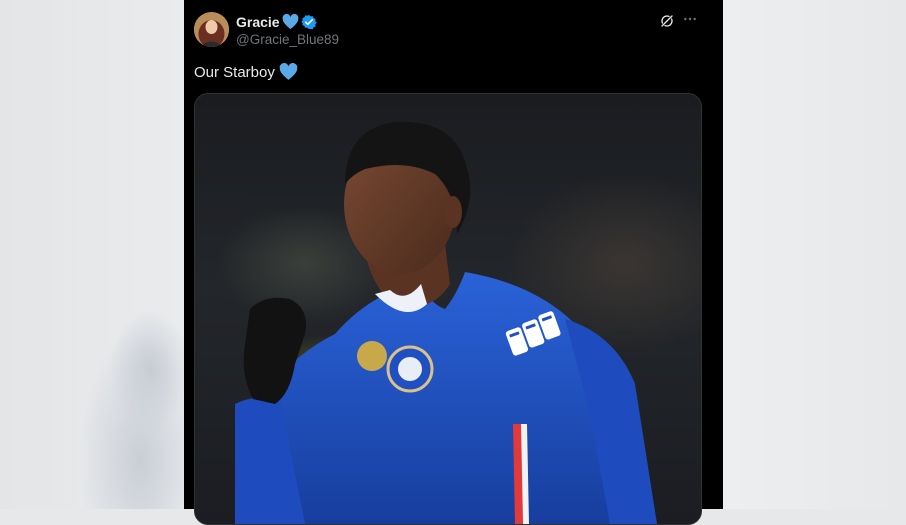  I want to click on display-name: Gracie, so click(258, 22).